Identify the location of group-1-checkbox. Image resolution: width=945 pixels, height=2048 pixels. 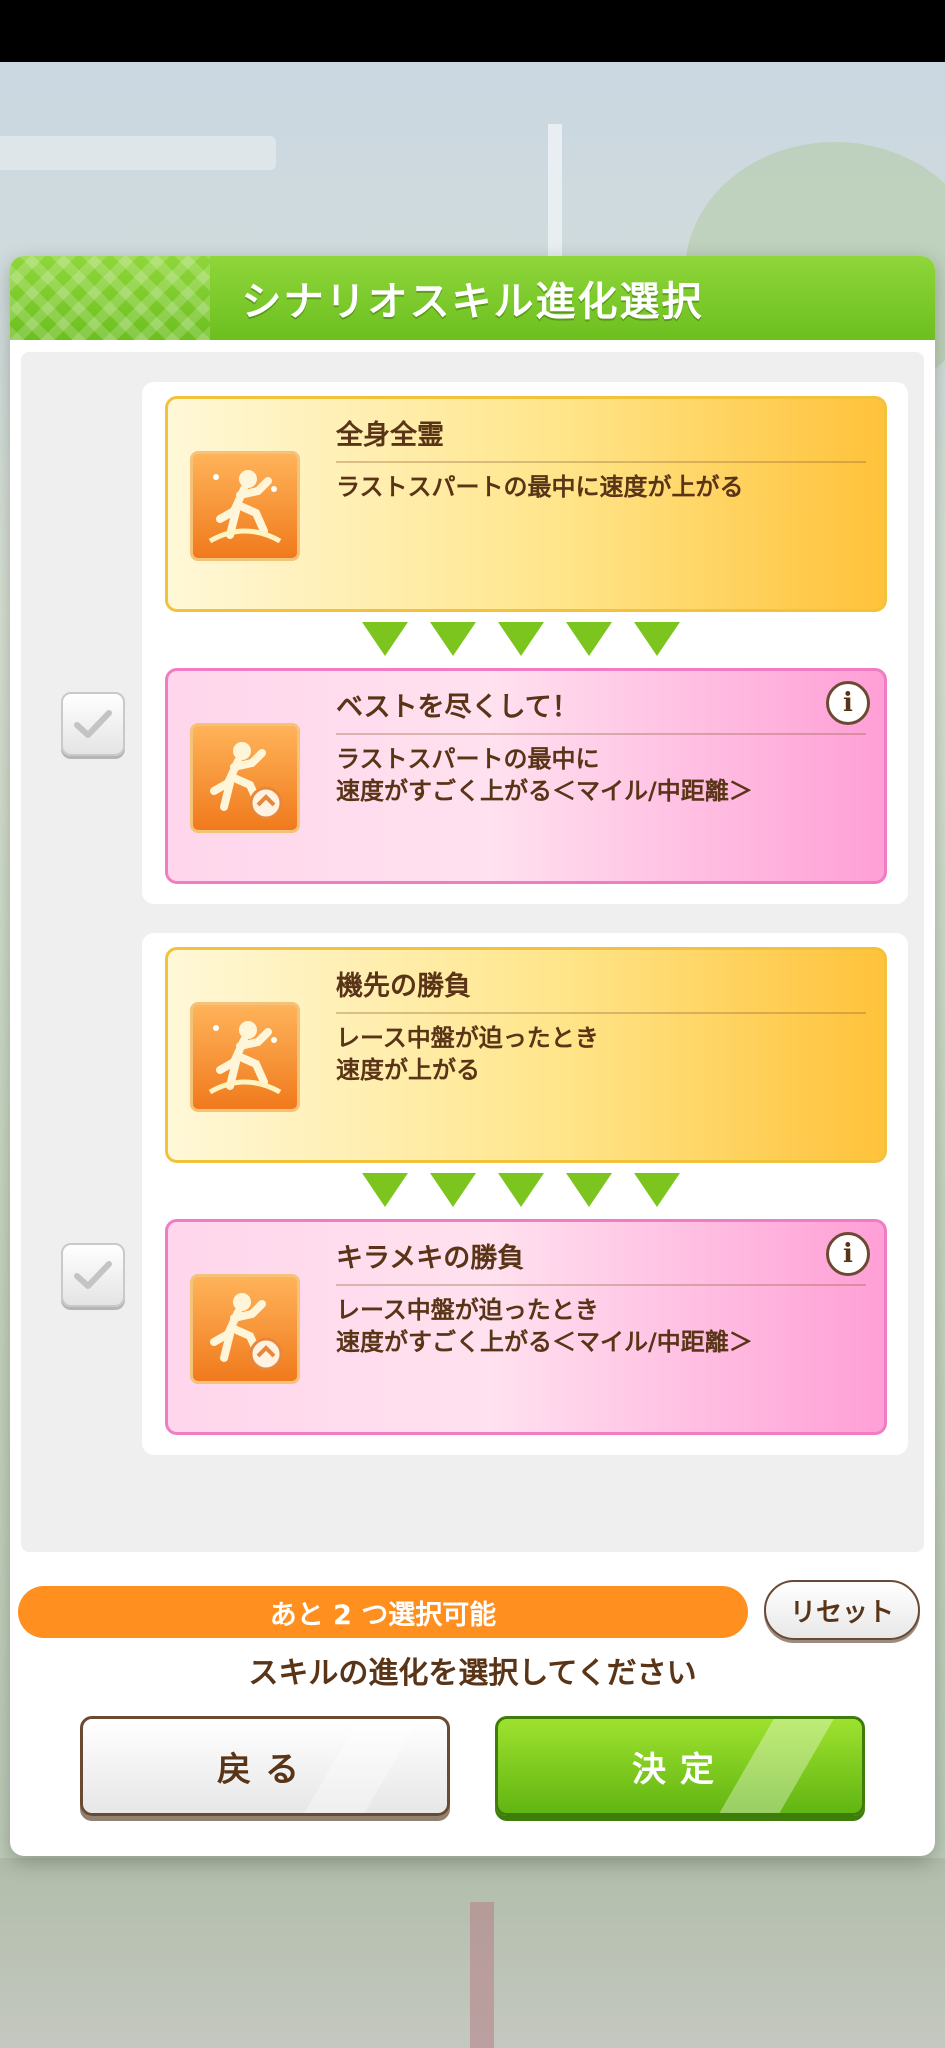
(93, 724).